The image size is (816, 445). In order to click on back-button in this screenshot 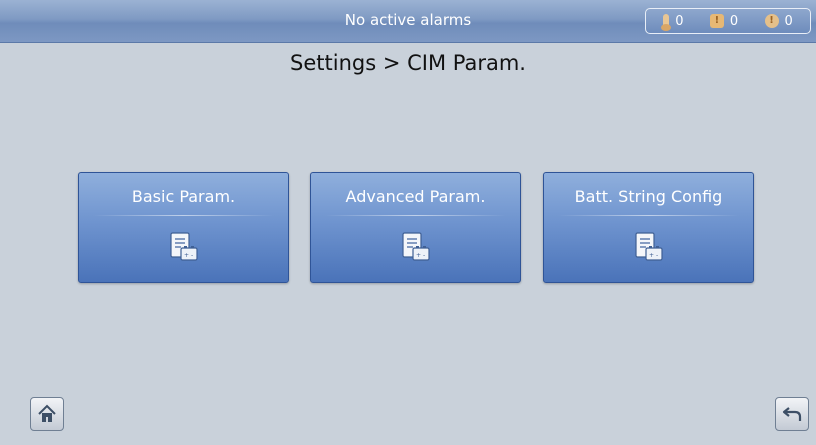, I will do `click(792, 414)`.